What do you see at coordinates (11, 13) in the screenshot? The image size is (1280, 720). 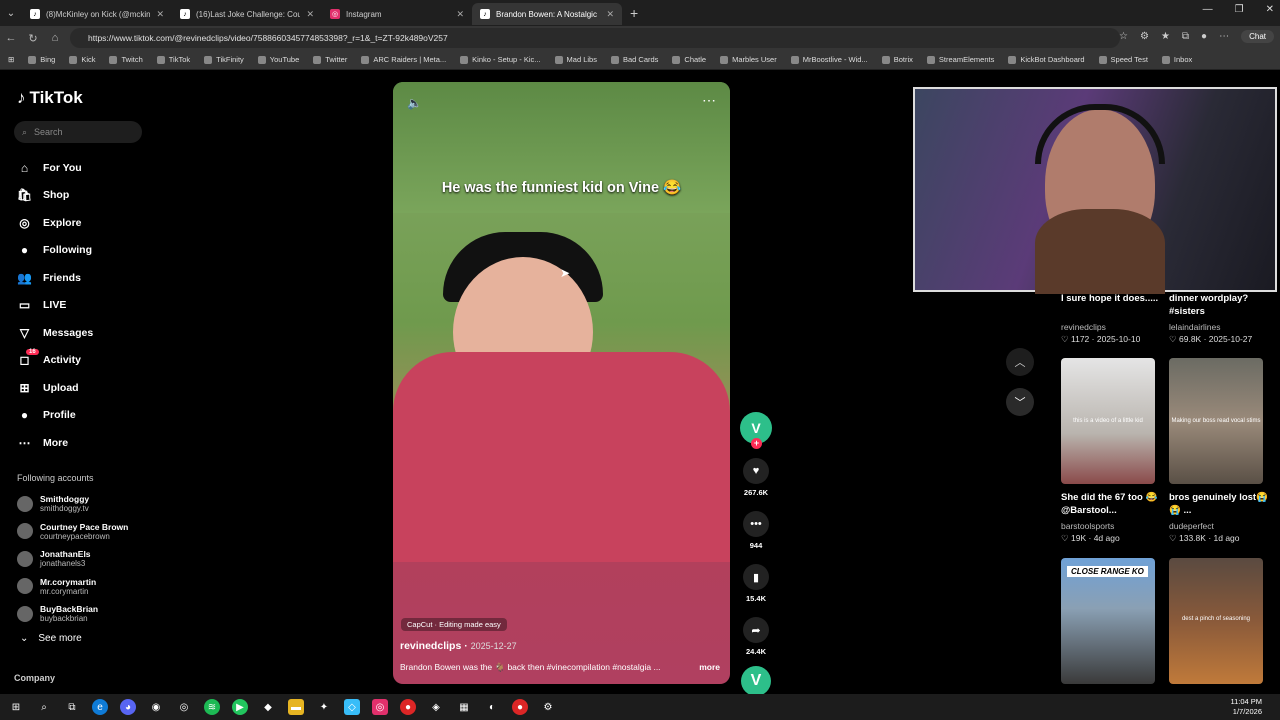 I see `tab-list-menu-icon: ⌄` at bounding box center [11, 13].